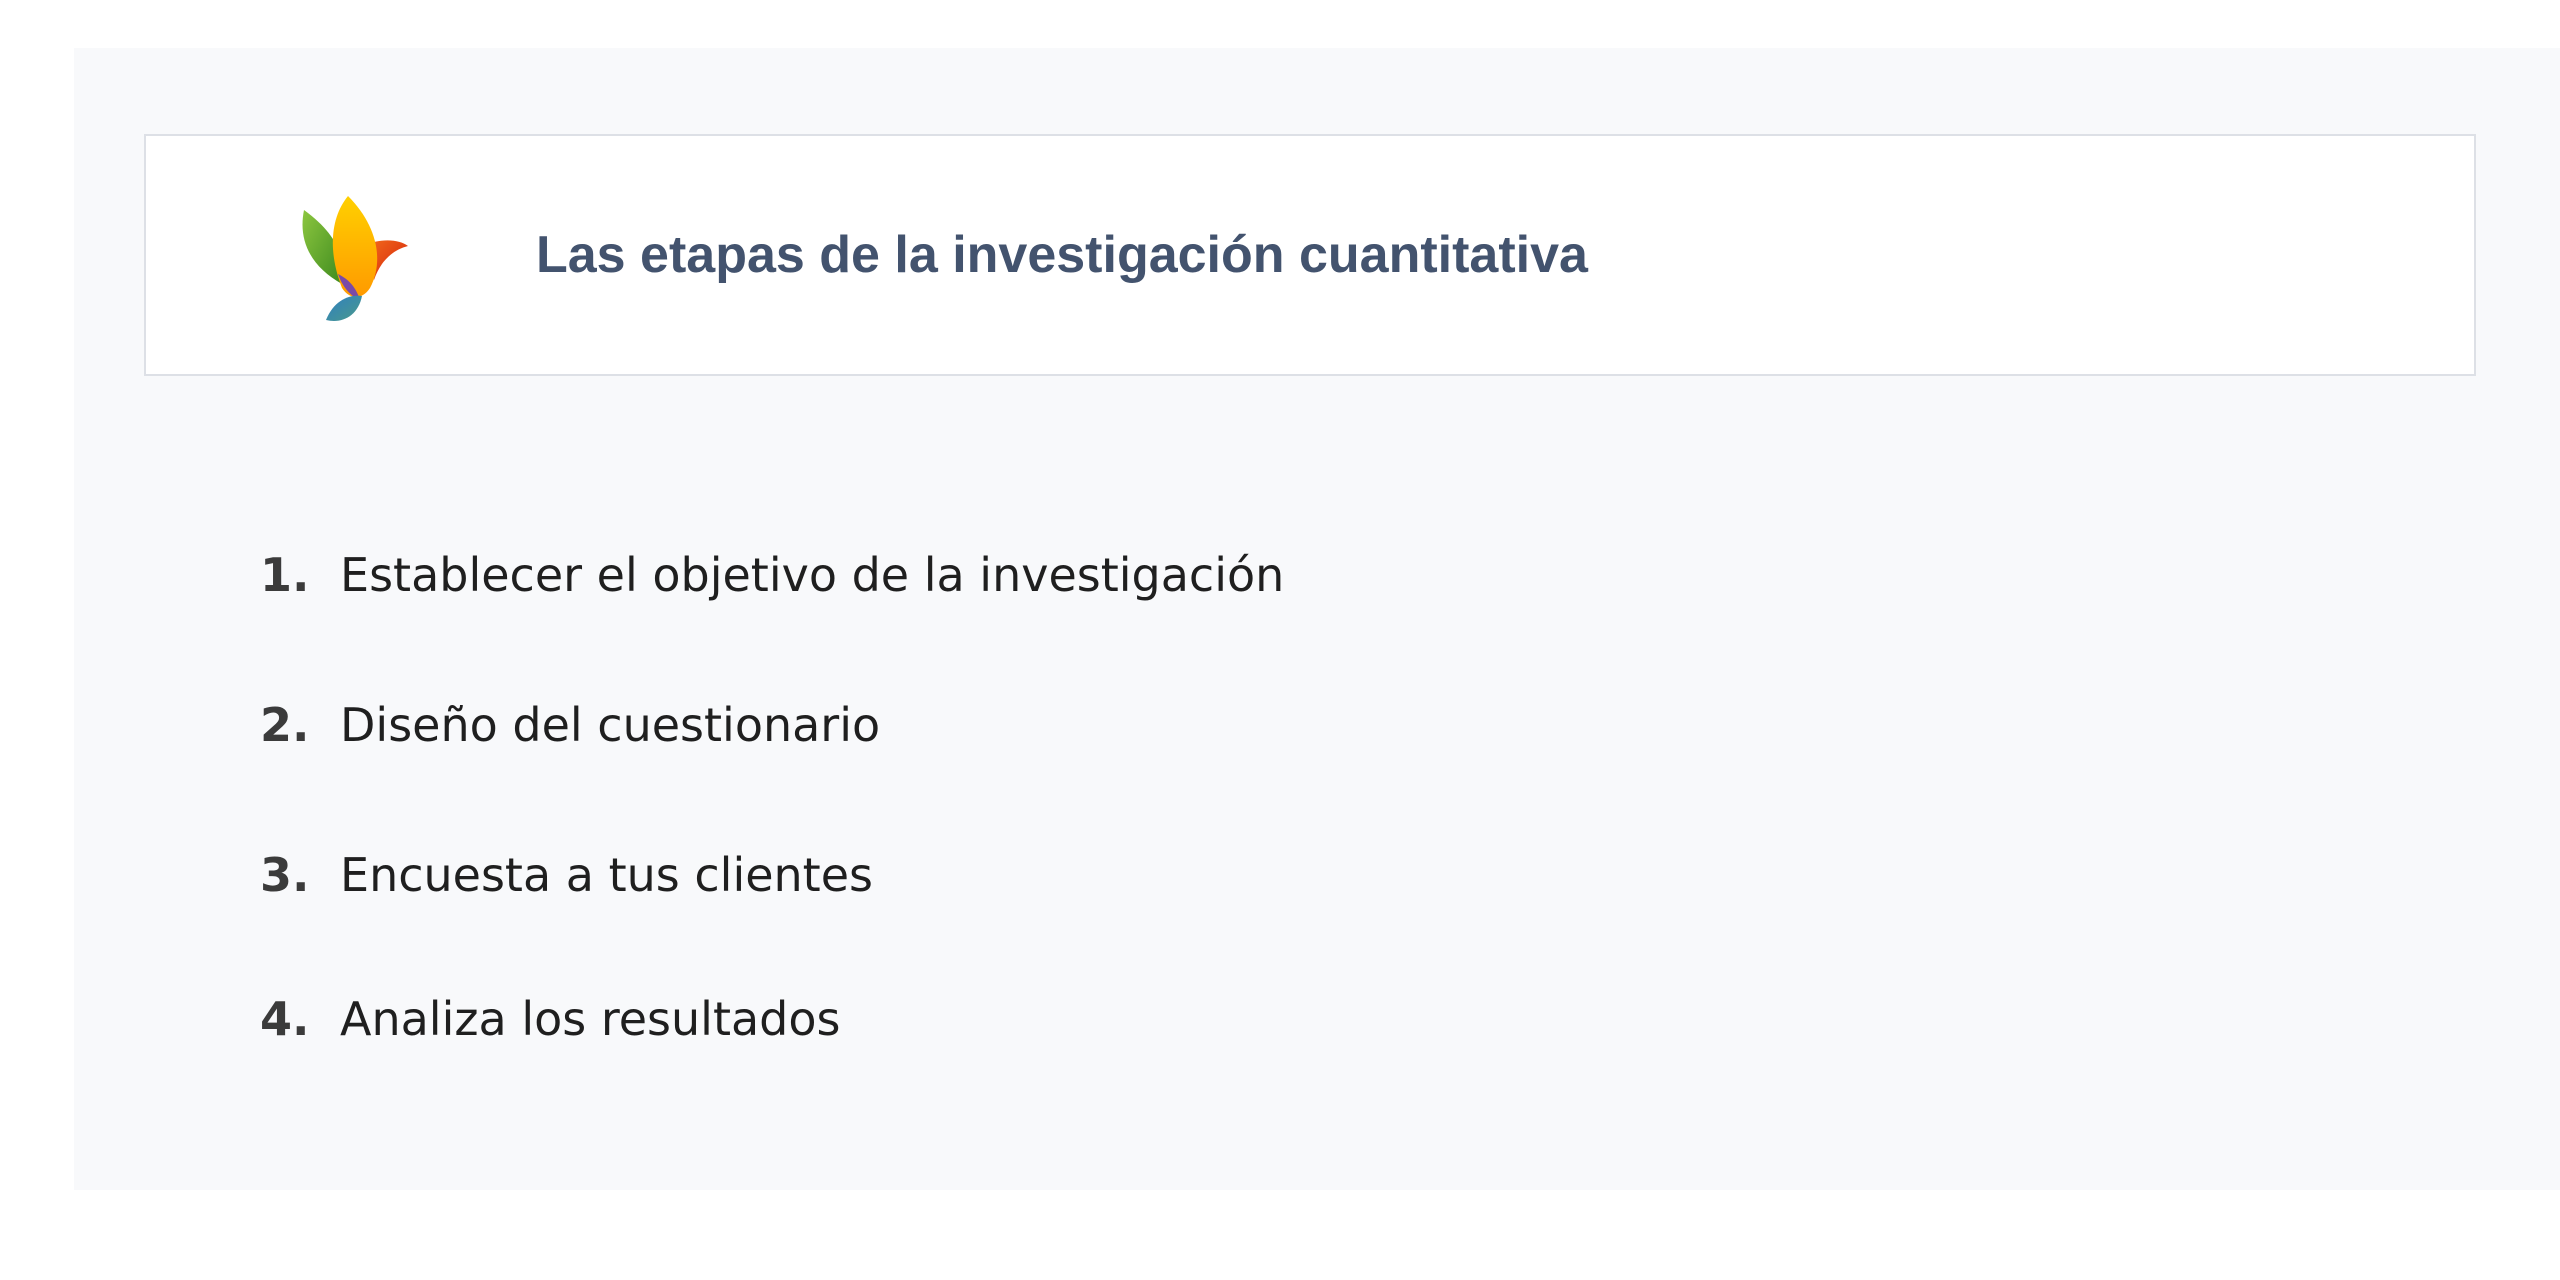 The height and width of the screenshot is (1280, 2560). What do you see at coordinates (590, 1019) in the screenshot?
I see `step-text: Analiza los resultados` at bounding box center [590, 1019].